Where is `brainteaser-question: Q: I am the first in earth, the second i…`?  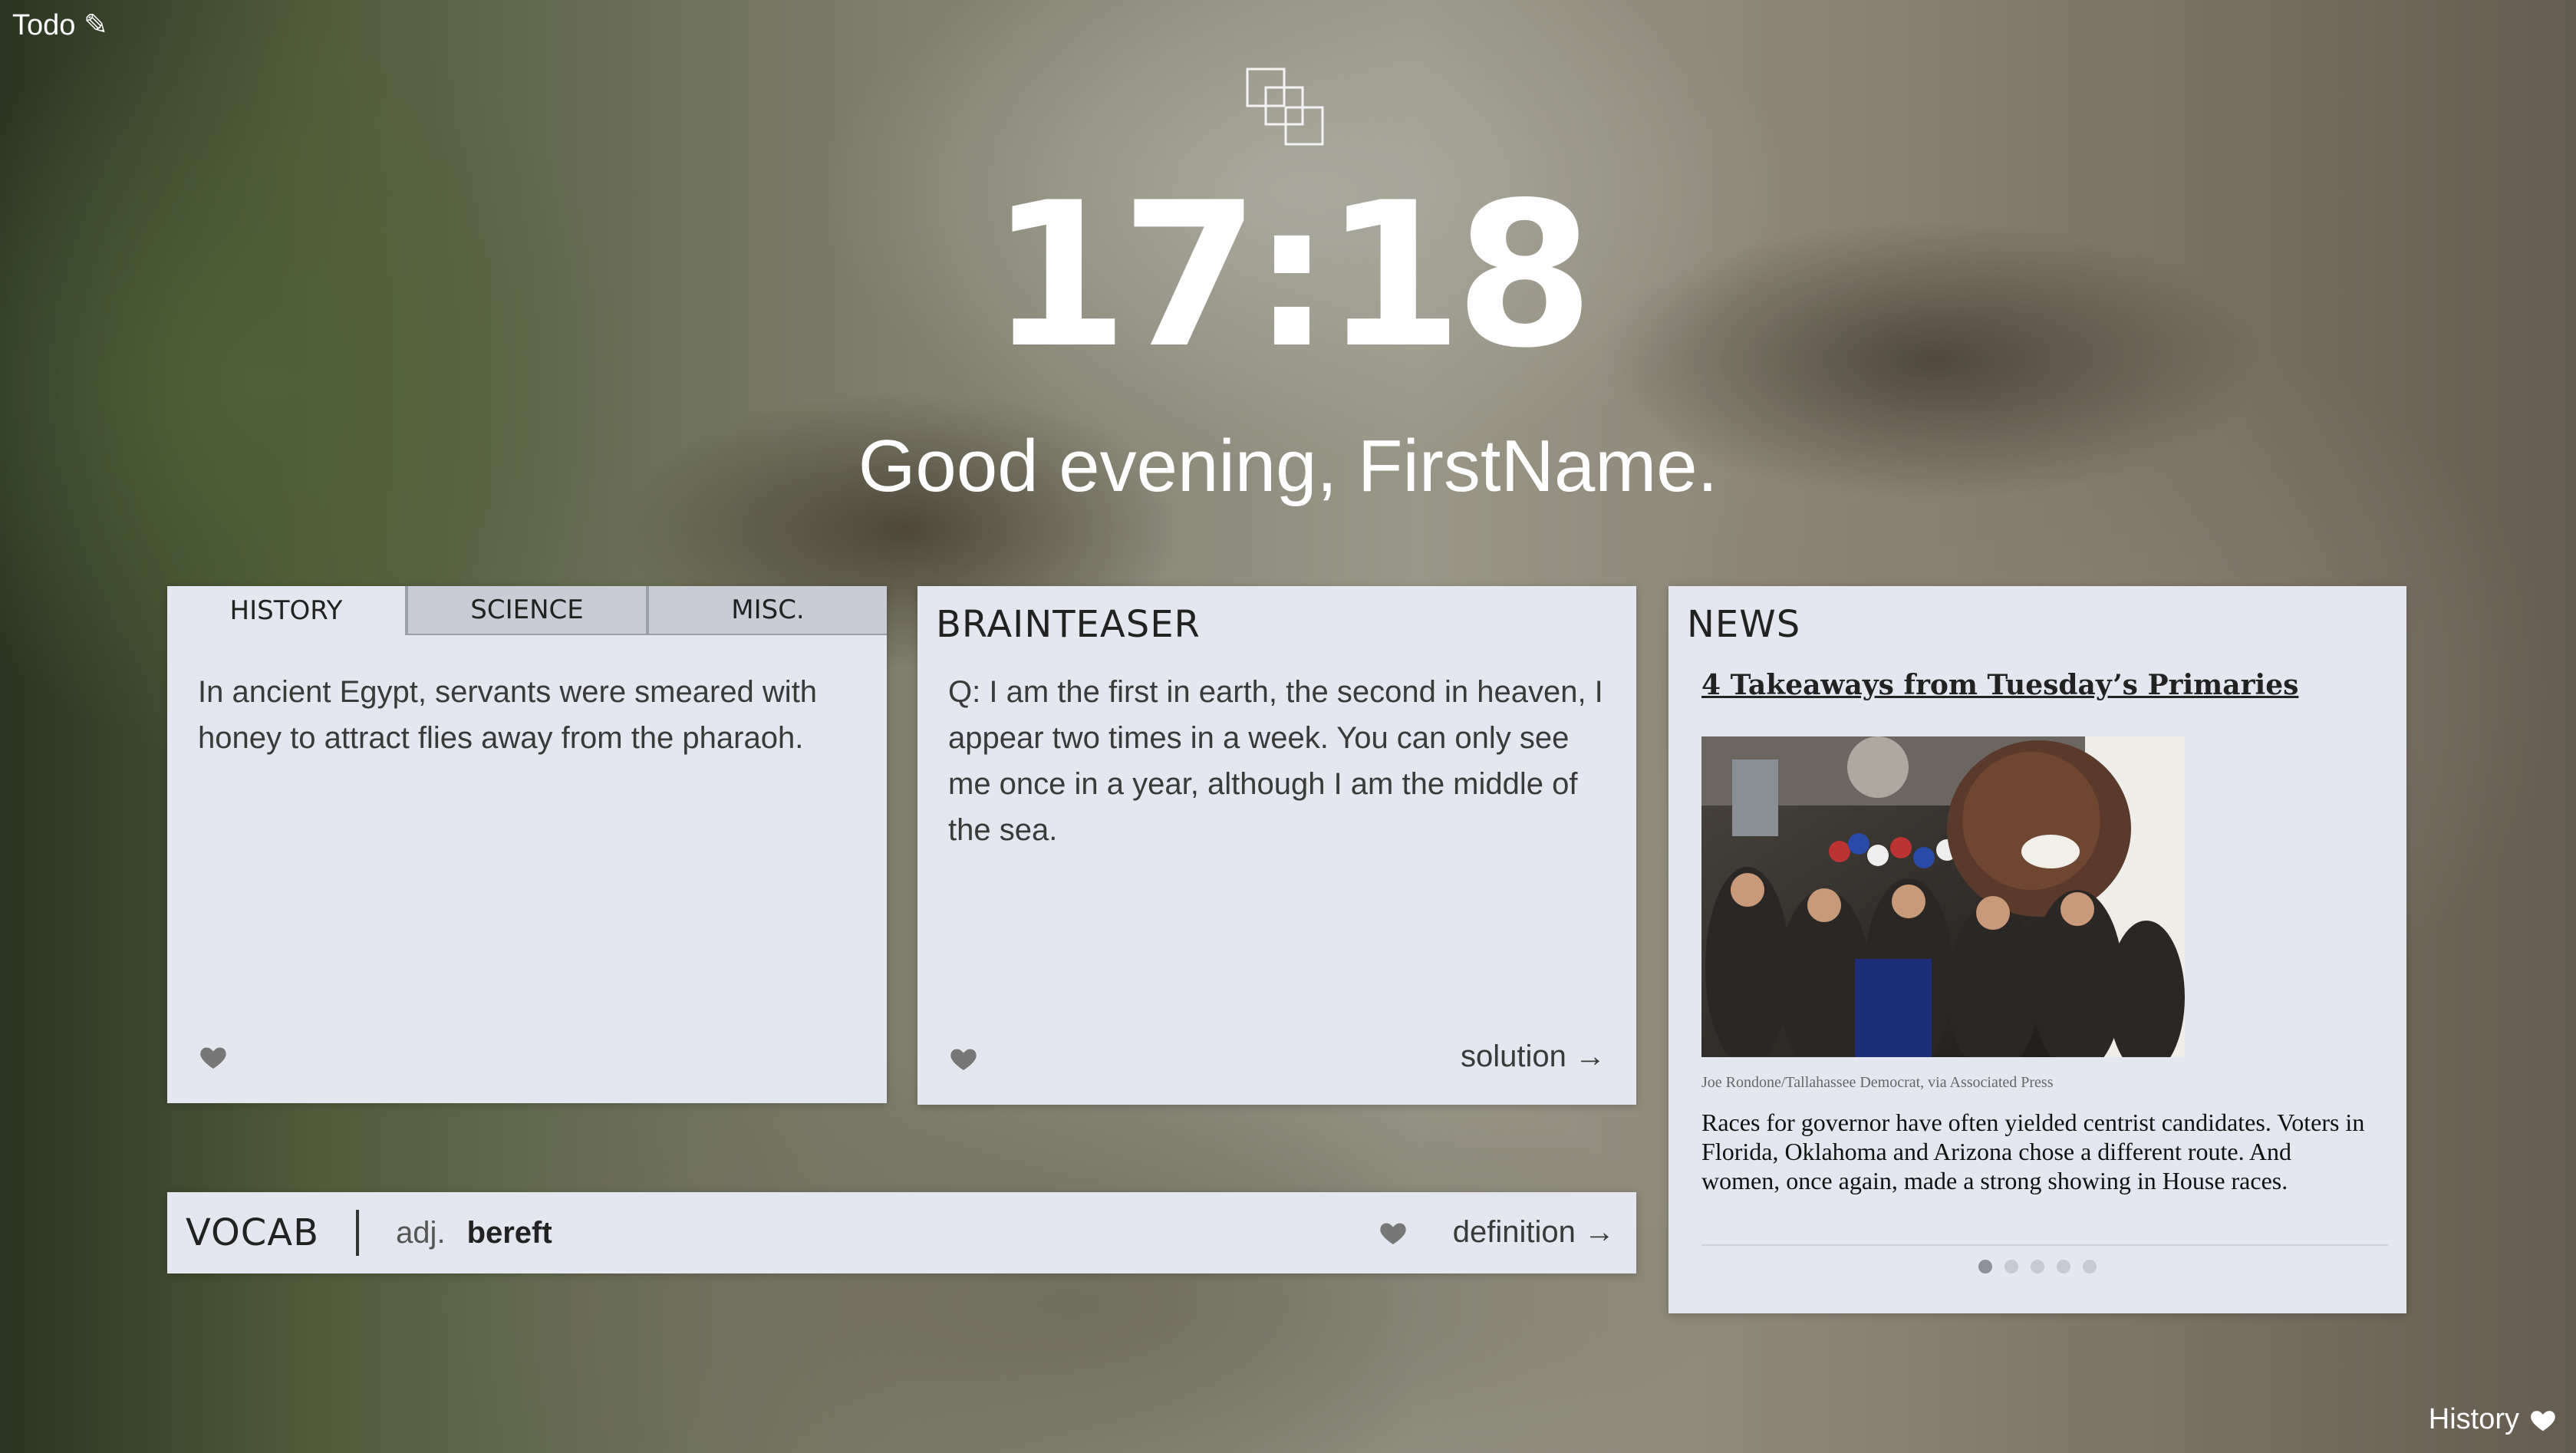
brainteaser-question: Q: I am the first in earth, the second i… is located at coordinates (1275, 761).